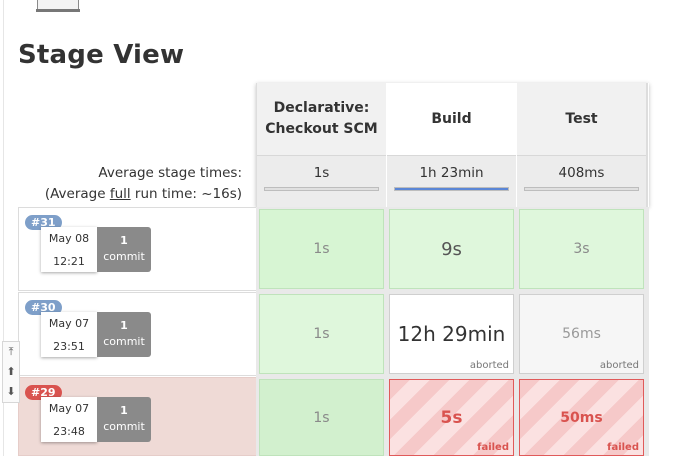 This screenshot has height=456, width=689. What do you see at coordinates (321, 129) in the screenshot?
I see `stage-name-line2: Checkout SCM` at bounding box center [321, 129].